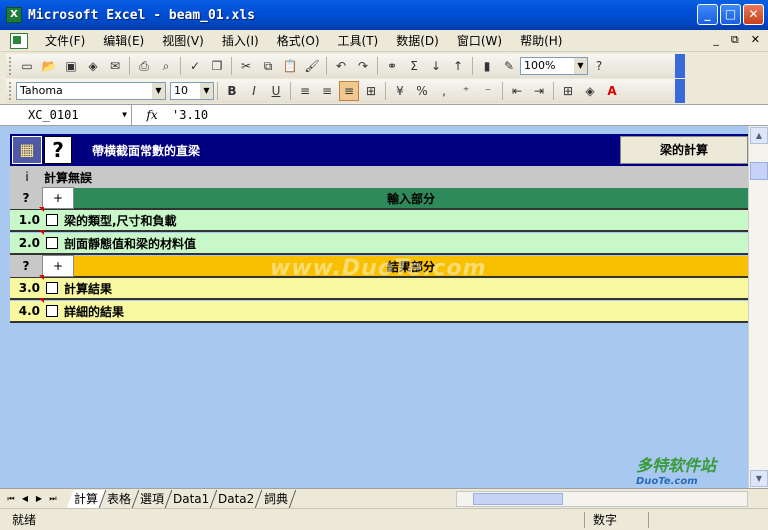 Image resolution: width=768 pixels, height=530 pixels. Describe the element at coordinates (192, 91) in the screenshot. I see `font-size-select: 10 ▼` at that location.